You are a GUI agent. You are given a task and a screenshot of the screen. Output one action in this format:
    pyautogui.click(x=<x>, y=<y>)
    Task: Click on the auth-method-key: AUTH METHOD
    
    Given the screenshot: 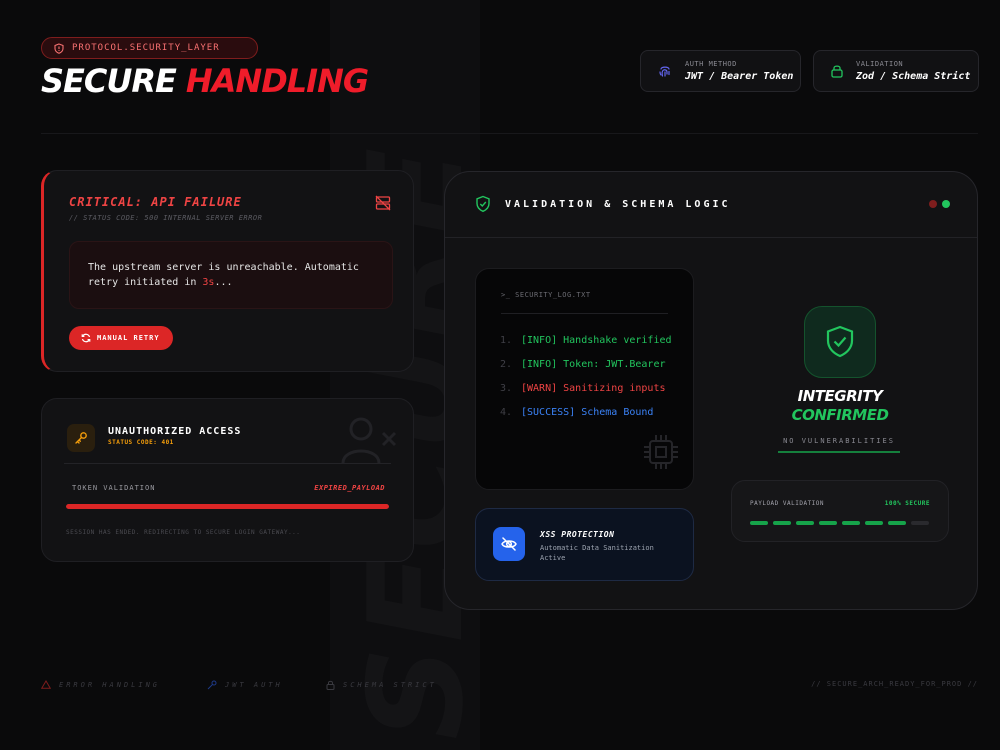 What is the action you would take?
    pyautogui.click(x=711, y=64)
    